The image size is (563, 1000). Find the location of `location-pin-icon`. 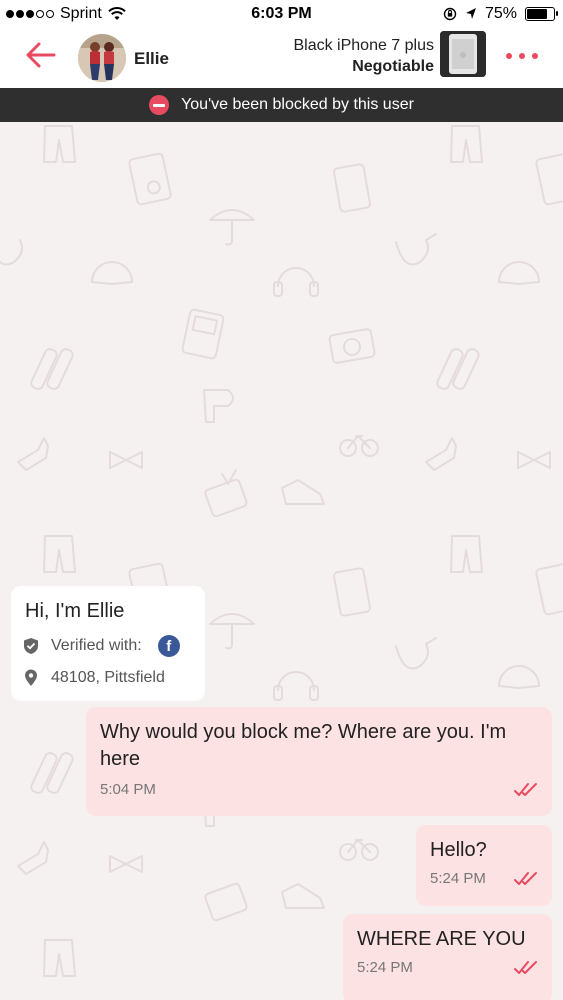

location-pin-icon is located at coordinates (31, 677).